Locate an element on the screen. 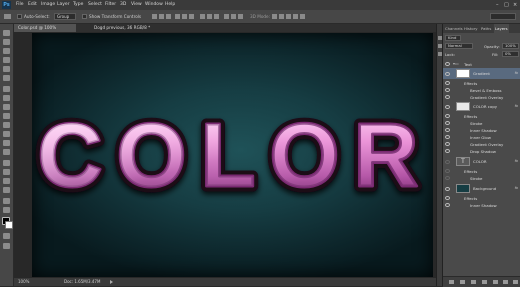  opacity-input: 100% is located at coordinates (510, 46).